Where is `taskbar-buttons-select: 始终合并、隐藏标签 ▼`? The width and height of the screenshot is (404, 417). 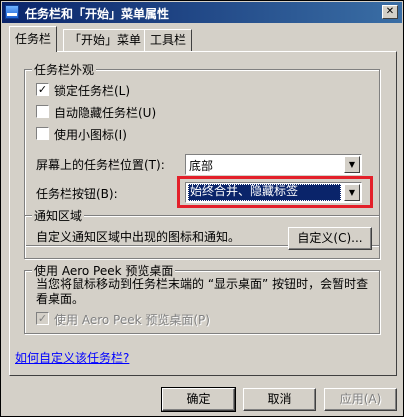 taskbar-buttons-select: 始终合并、隐藏标签 ▼ is located at coordinates (273, 192).